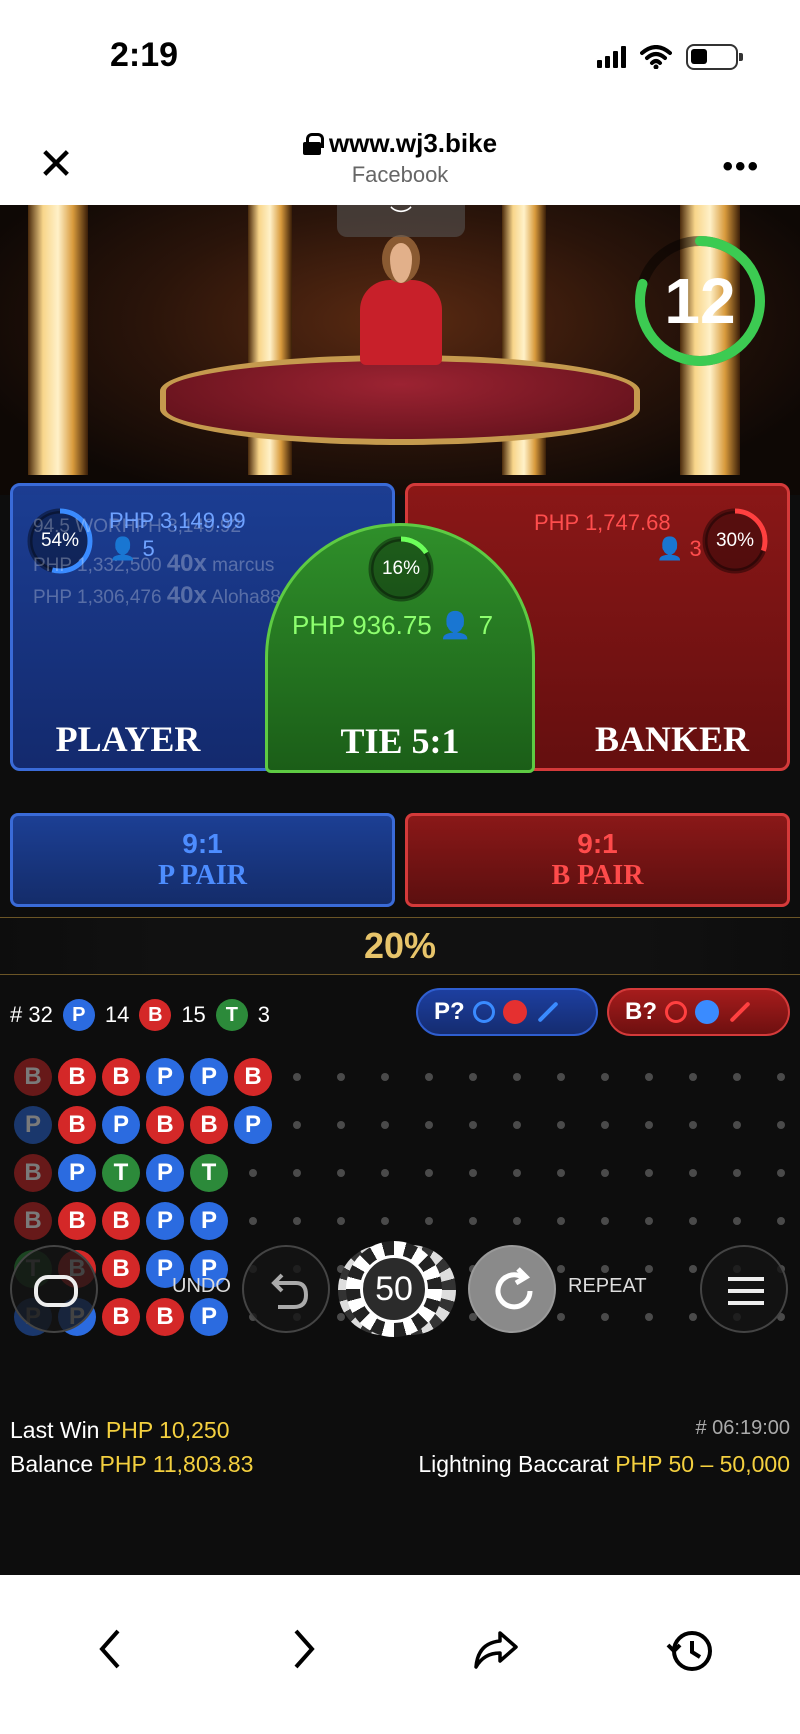 Image resolution: width=800 pixels, height=1734 pixels. Describe the element at coordinates (202, 875) in the screenshot. I see `player-pair-label: P PAIR` at that location.